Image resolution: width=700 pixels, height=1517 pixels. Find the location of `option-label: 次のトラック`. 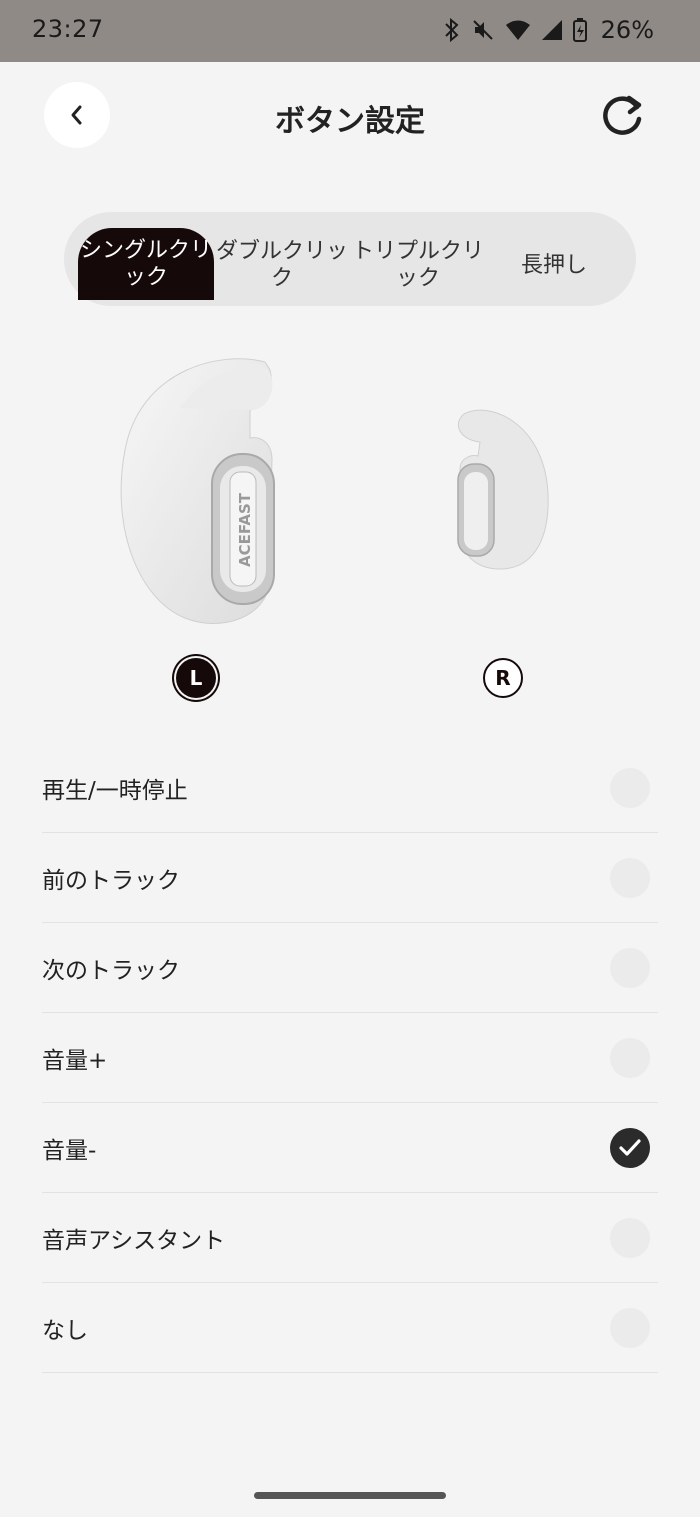

option-label: 次のトラック is located at coordinates (111, 970).